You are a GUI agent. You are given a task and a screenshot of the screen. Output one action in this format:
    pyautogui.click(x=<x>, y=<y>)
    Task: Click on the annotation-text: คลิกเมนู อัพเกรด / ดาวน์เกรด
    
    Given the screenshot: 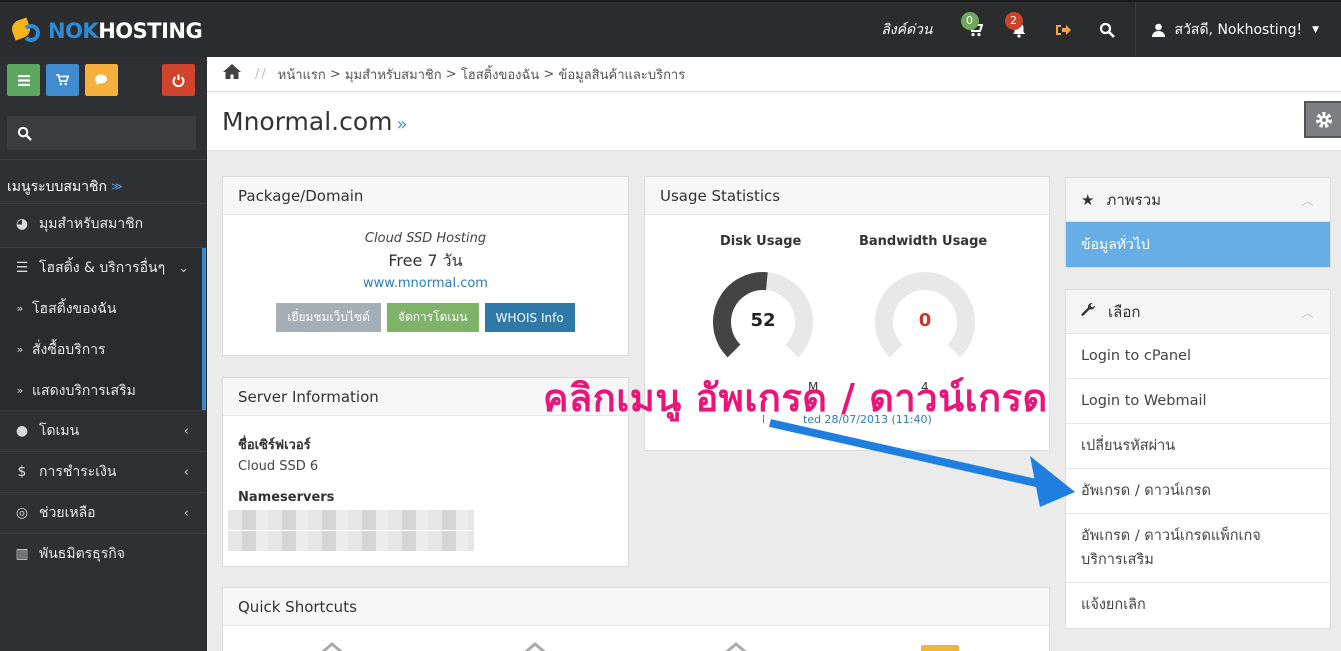 What is the action you would take?
    pyautogui.click(x=795, y=398)
    